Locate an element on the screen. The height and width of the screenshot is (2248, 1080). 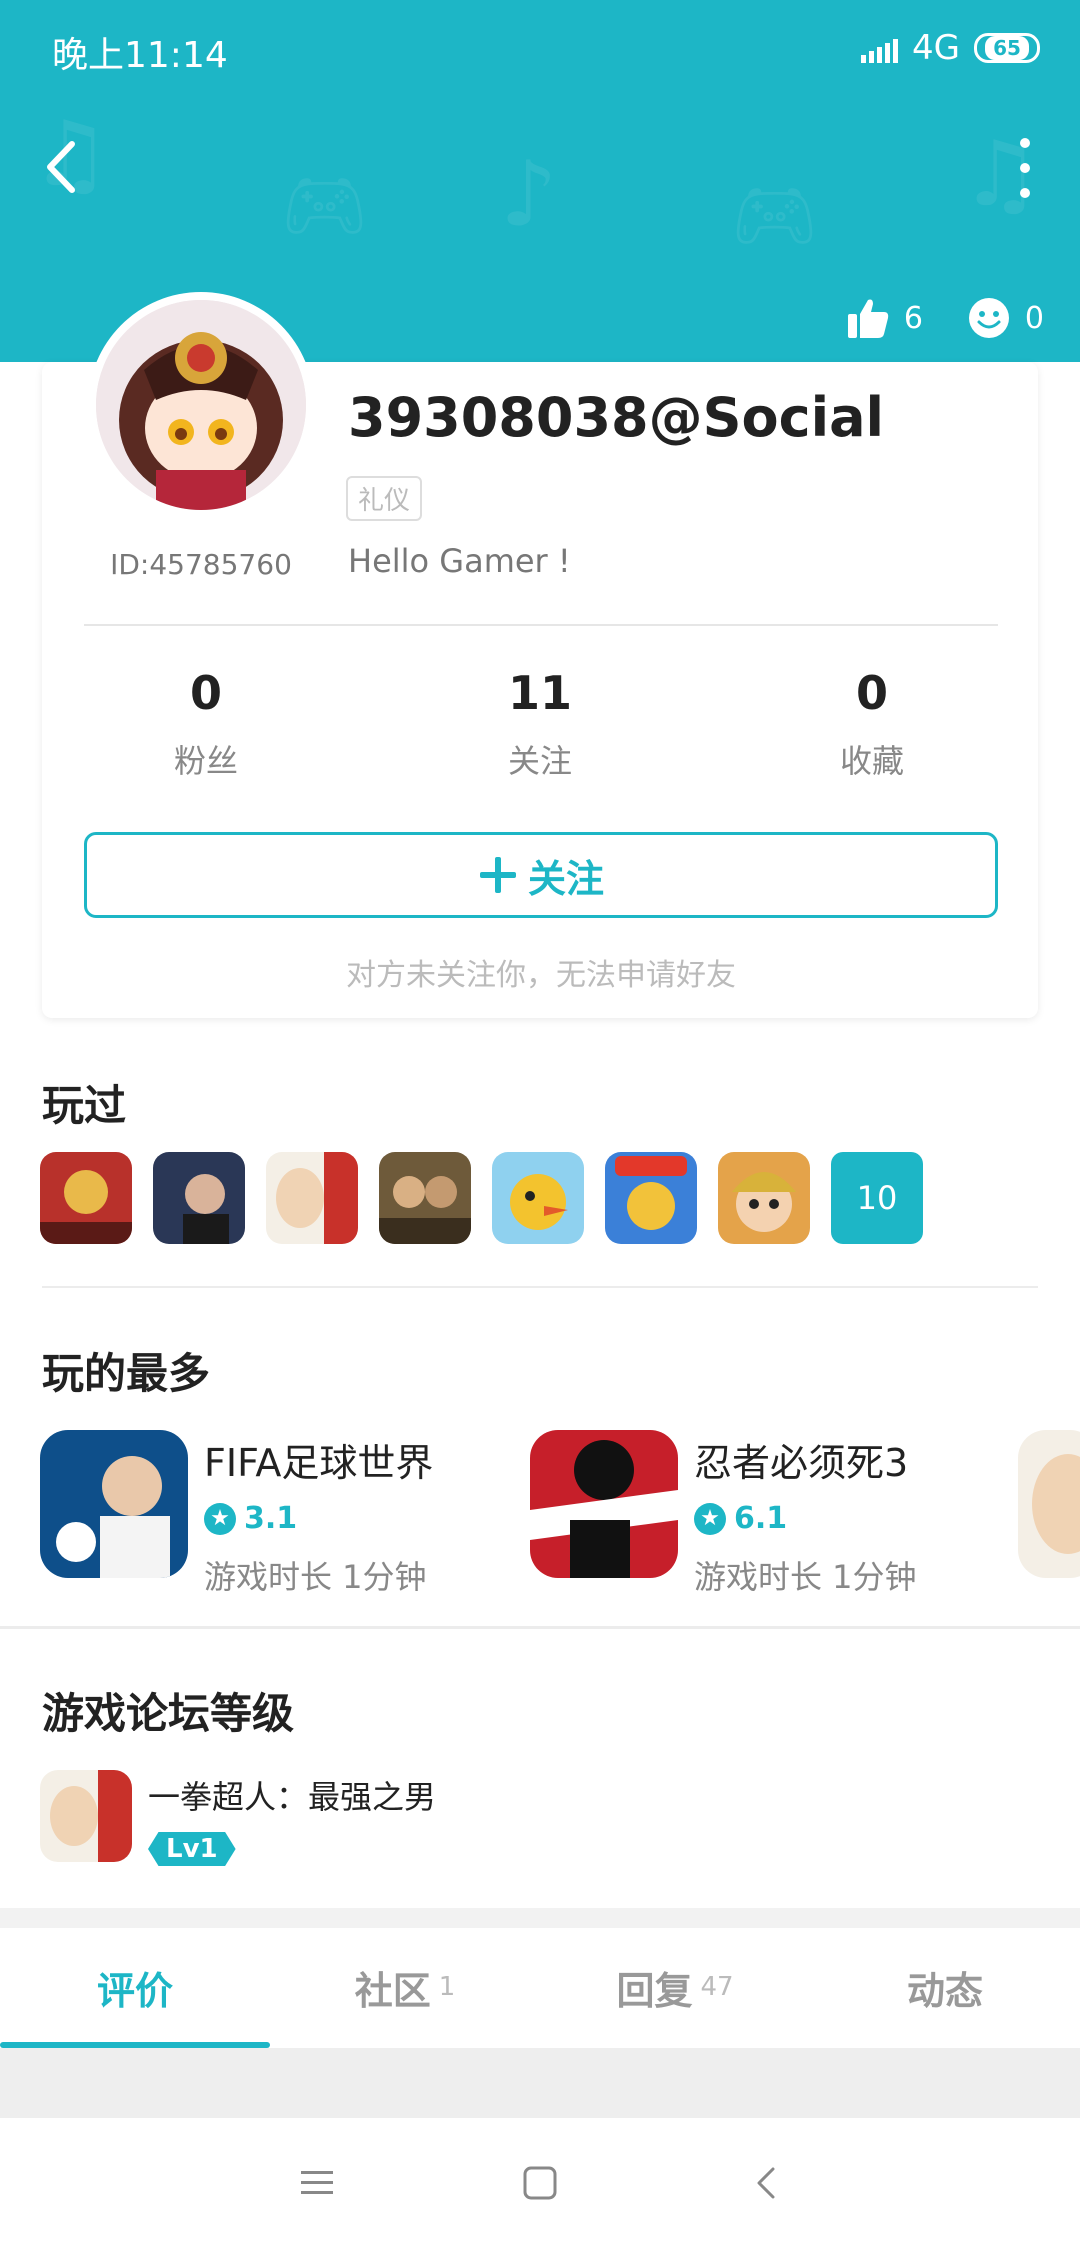
avatar is located at coordinates (201, 405).